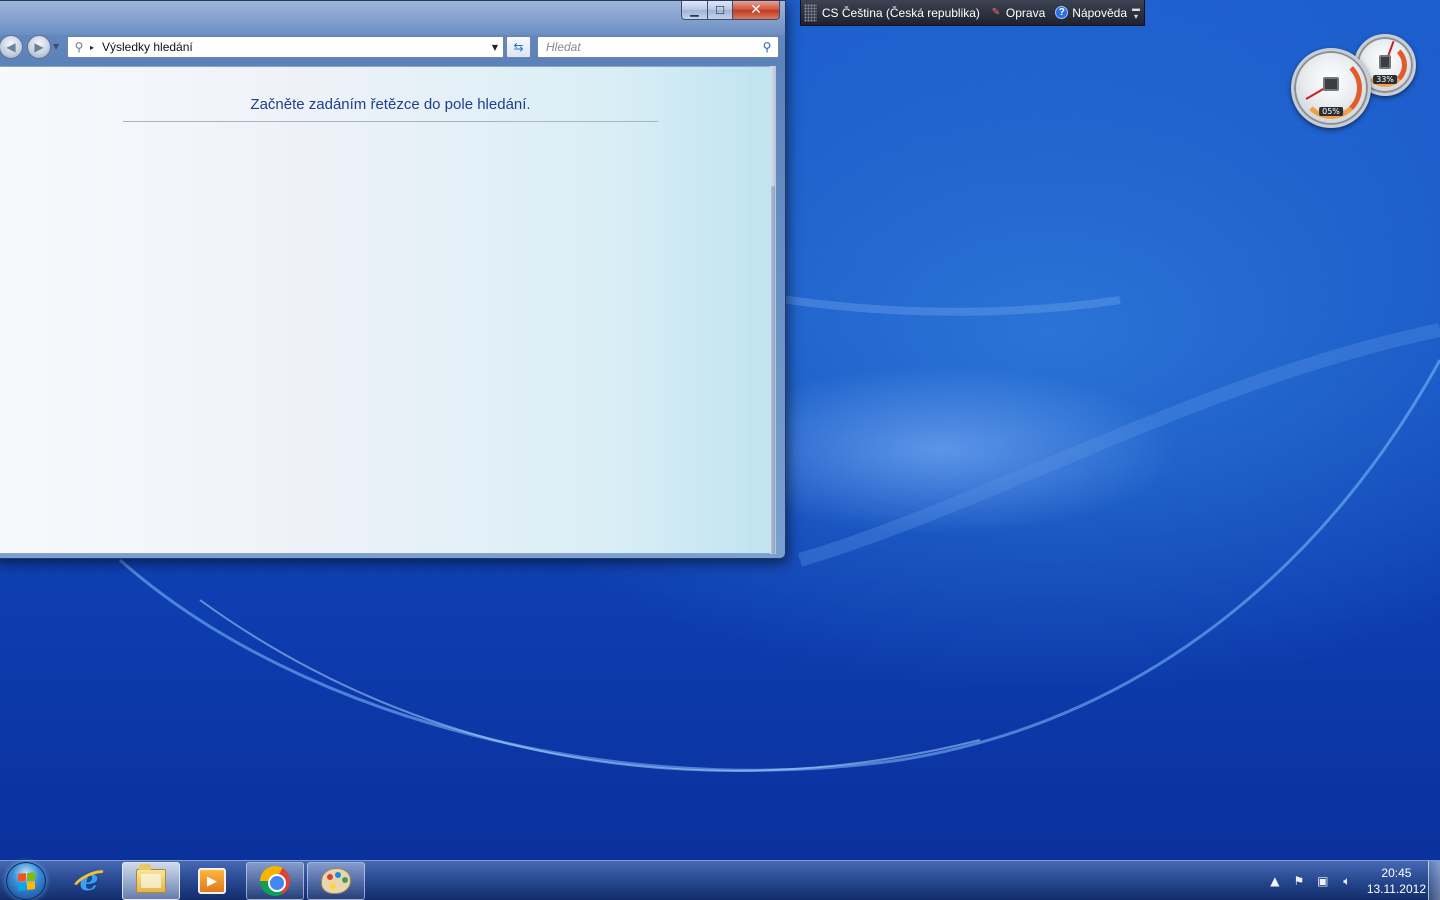 The width and height of the screenshot is (1440, 900). I want to click on breadcrumb-search-results: Výsledky hledání, so click(294, 47).